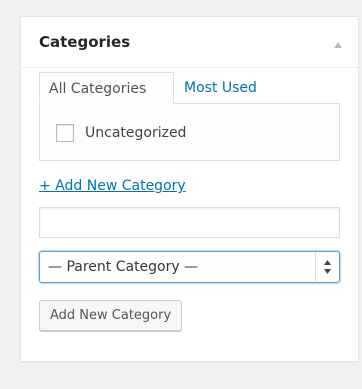 The image size is (362, 389). I want to click on new-category-input, so click(189, 222).